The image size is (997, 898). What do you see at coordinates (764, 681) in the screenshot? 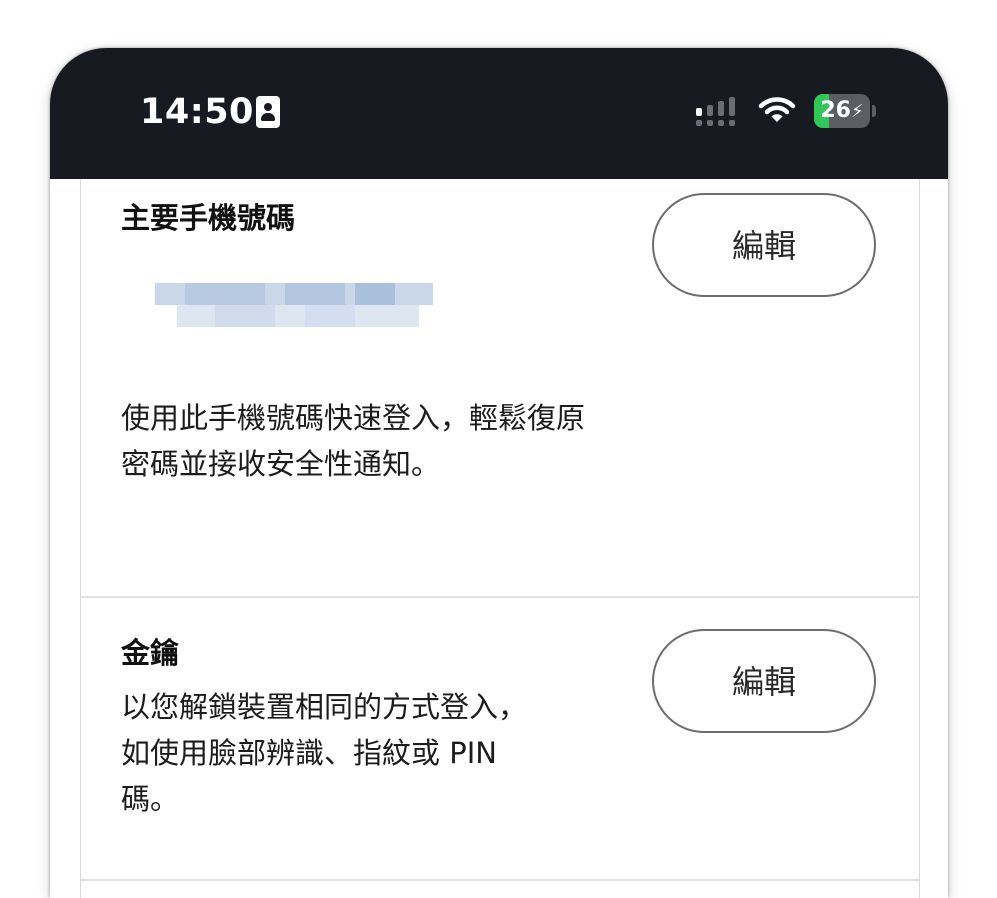
I see `edit-passkey-button: 編輯` at bounding box center [764, 681].